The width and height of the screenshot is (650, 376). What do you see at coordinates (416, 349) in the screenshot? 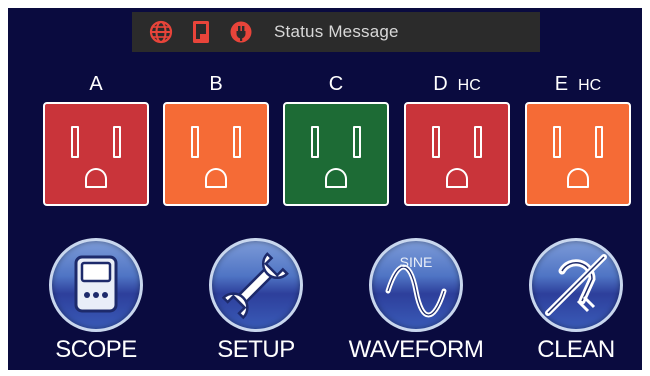
I see `waveform-label: WAVEFORM` at bounding box center [416, 349].